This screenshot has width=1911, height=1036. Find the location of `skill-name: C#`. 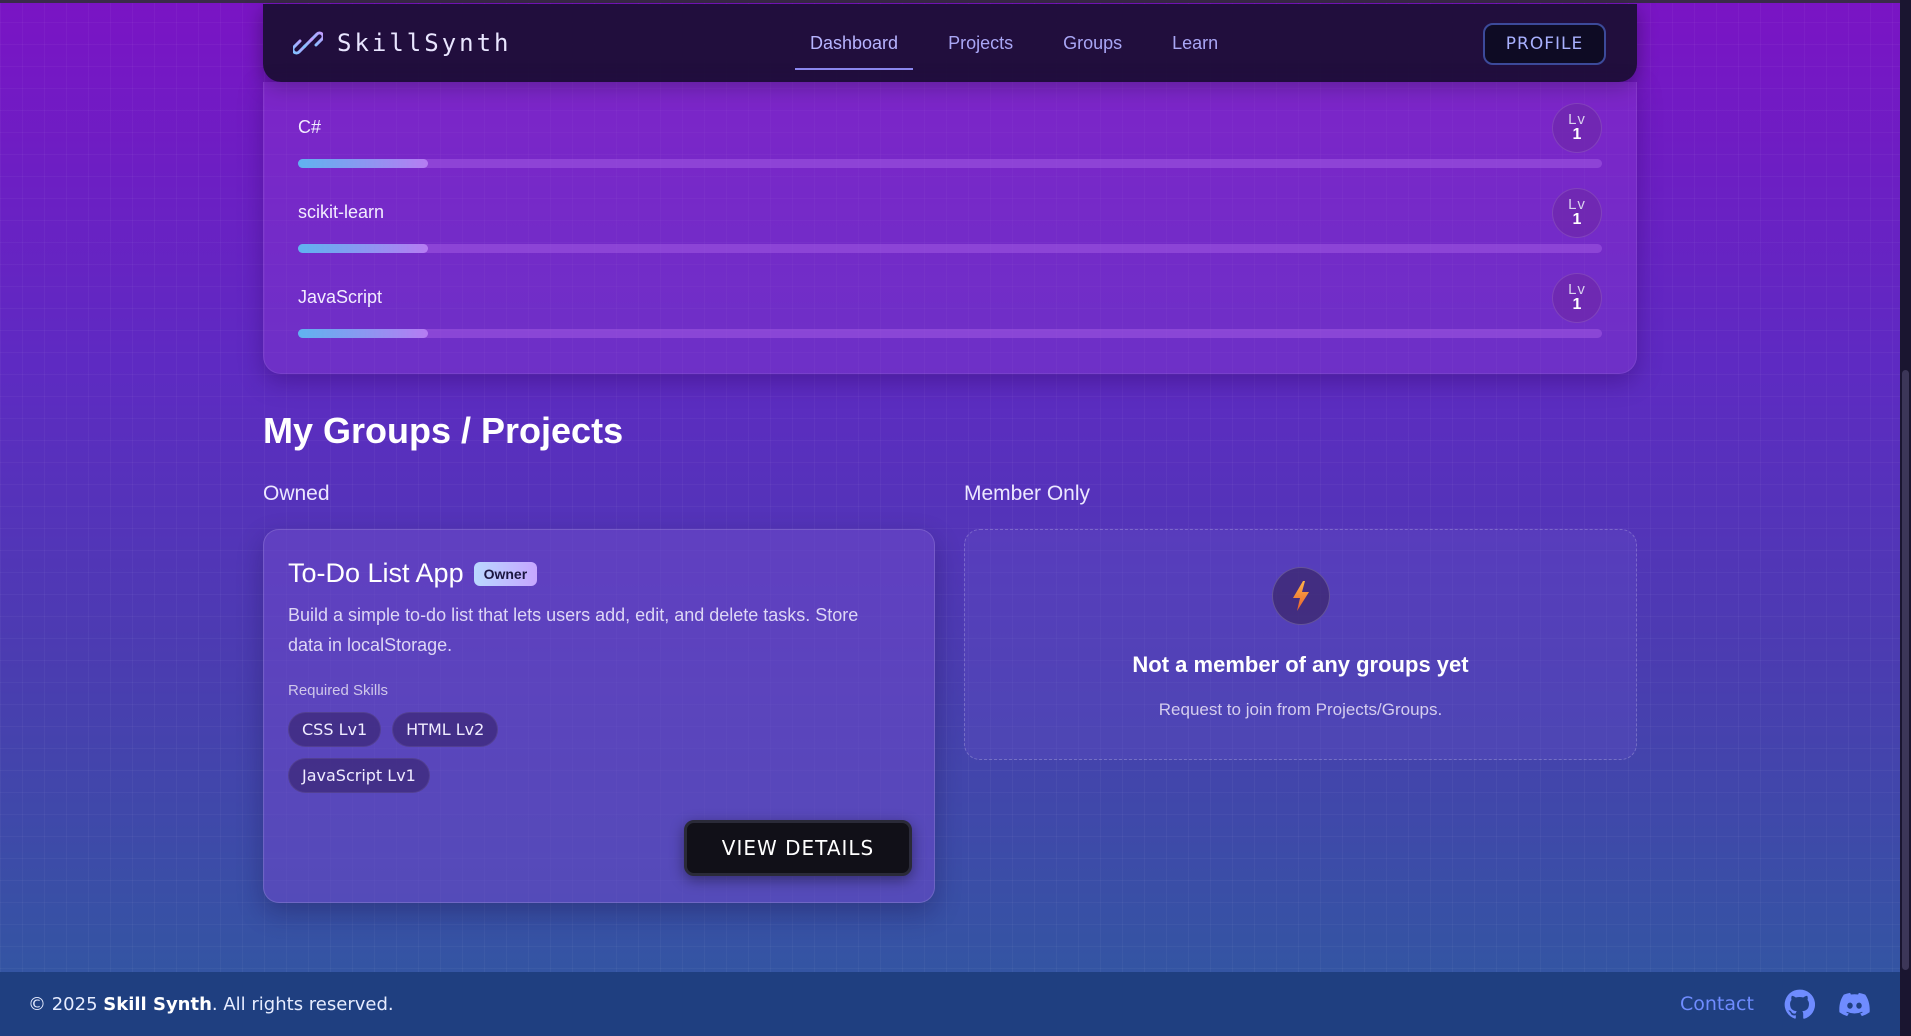

skill-name: C# is located at coordinates (310, 127).